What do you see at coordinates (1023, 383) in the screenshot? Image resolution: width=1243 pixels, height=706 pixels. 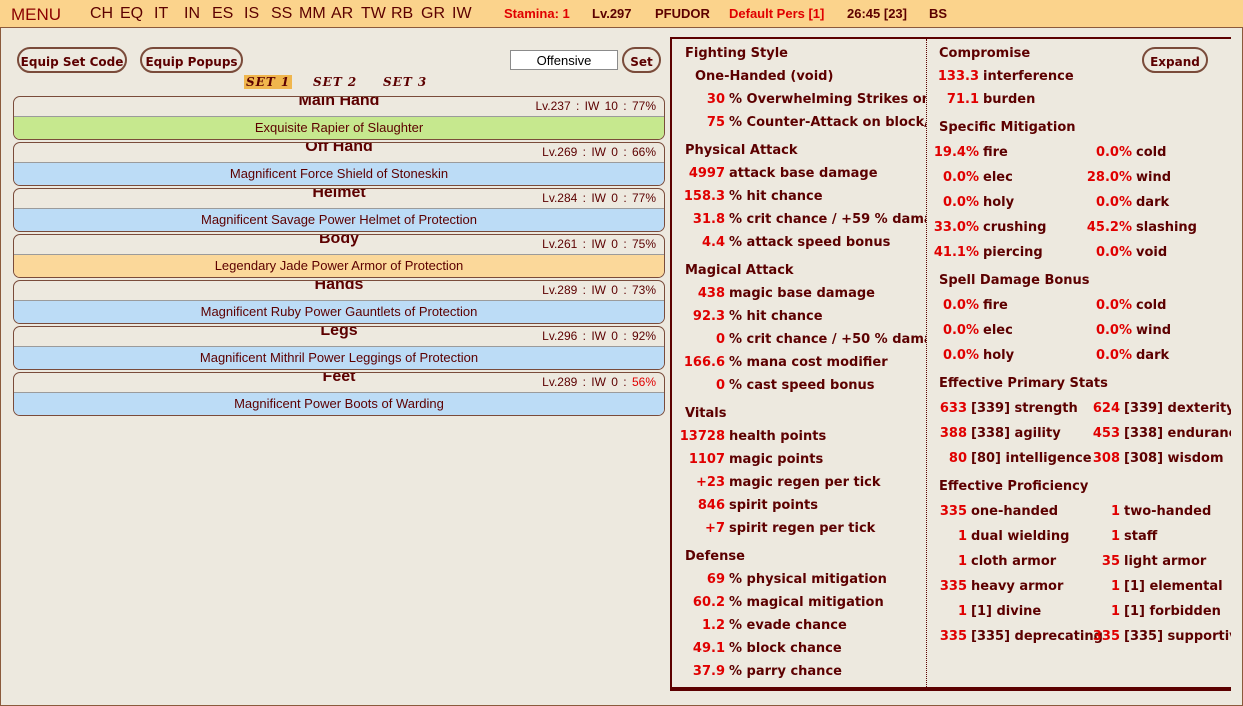 I see `section-header: Effective Primary Stats` at bounding box center [1023, 383].